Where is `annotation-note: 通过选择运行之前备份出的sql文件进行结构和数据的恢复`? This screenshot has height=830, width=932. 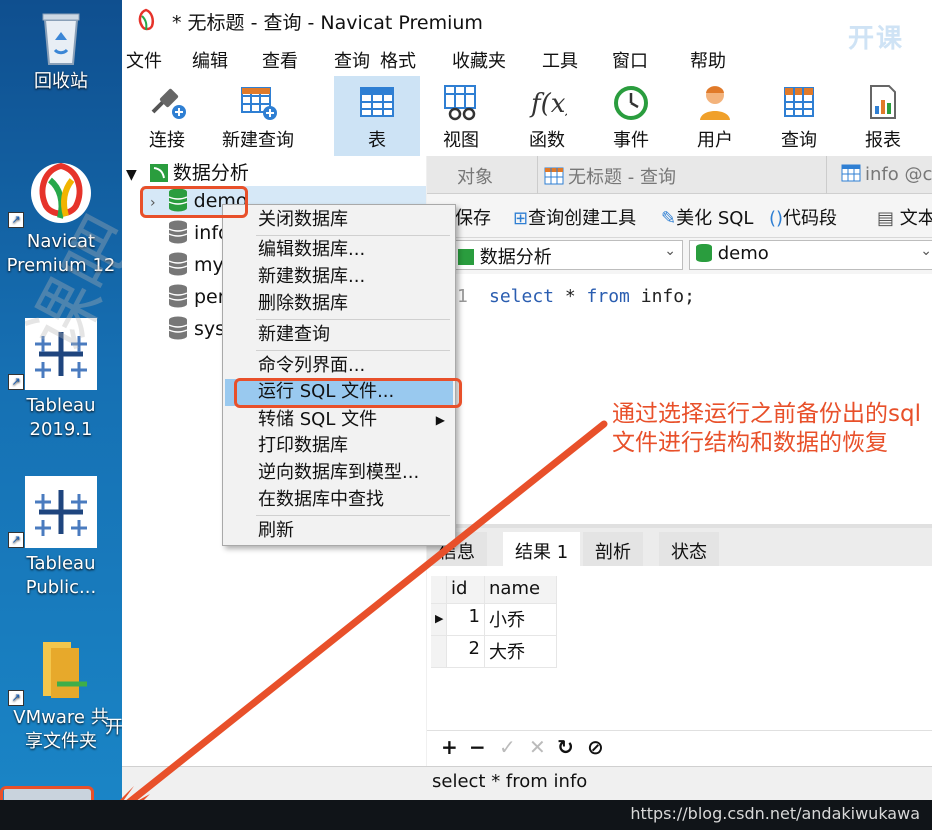 annotation-note: 通过选择运行之前备份出的sql文件进行结构和数据的恢复 is located at coordinates (766, 428).